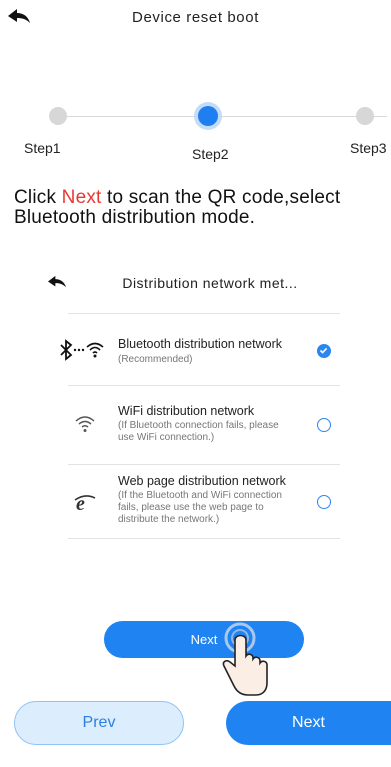 The image size is (391, 767). Describe the element at coordinates (242, 660) in the screenshot. I see `tap-hand-icon` at that location.